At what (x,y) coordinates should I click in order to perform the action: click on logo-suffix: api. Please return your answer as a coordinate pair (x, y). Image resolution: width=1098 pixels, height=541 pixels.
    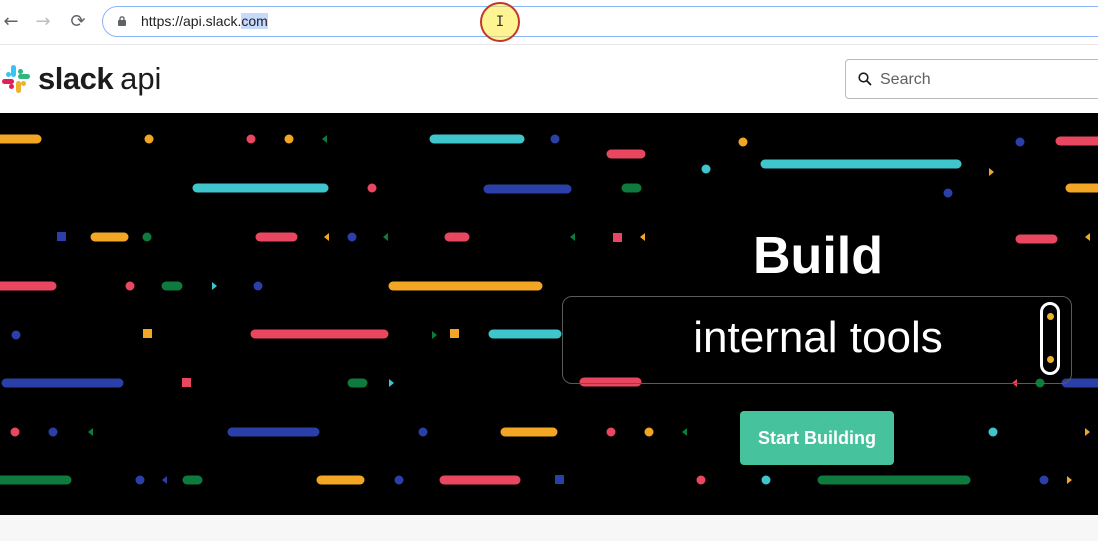
    Looking at the image, I should click on (141, 78).